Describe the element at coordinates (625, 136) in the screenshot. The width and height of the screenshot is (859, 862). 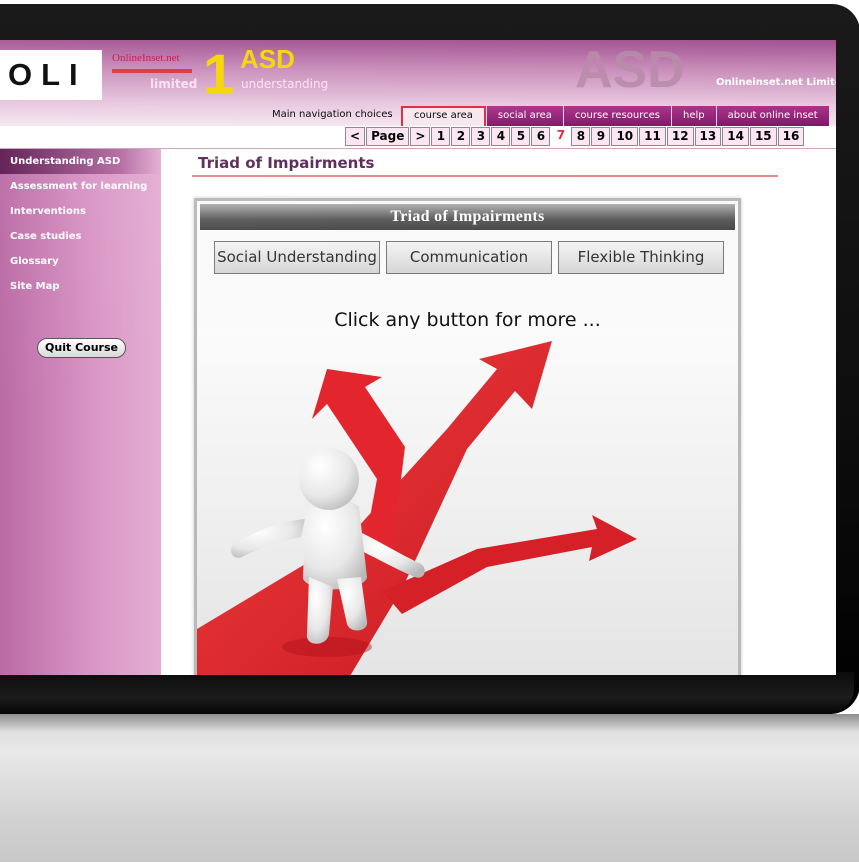
I see `pager-page-10: 10` at that location.